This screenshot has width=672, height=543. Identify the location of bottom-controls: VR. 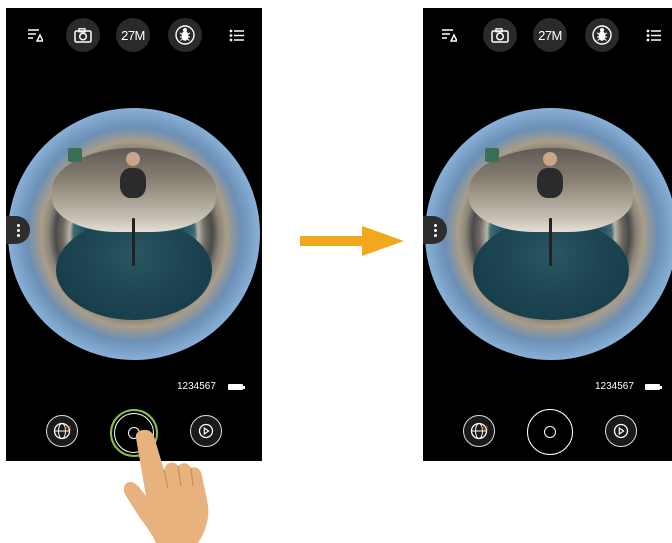
(547, 431).